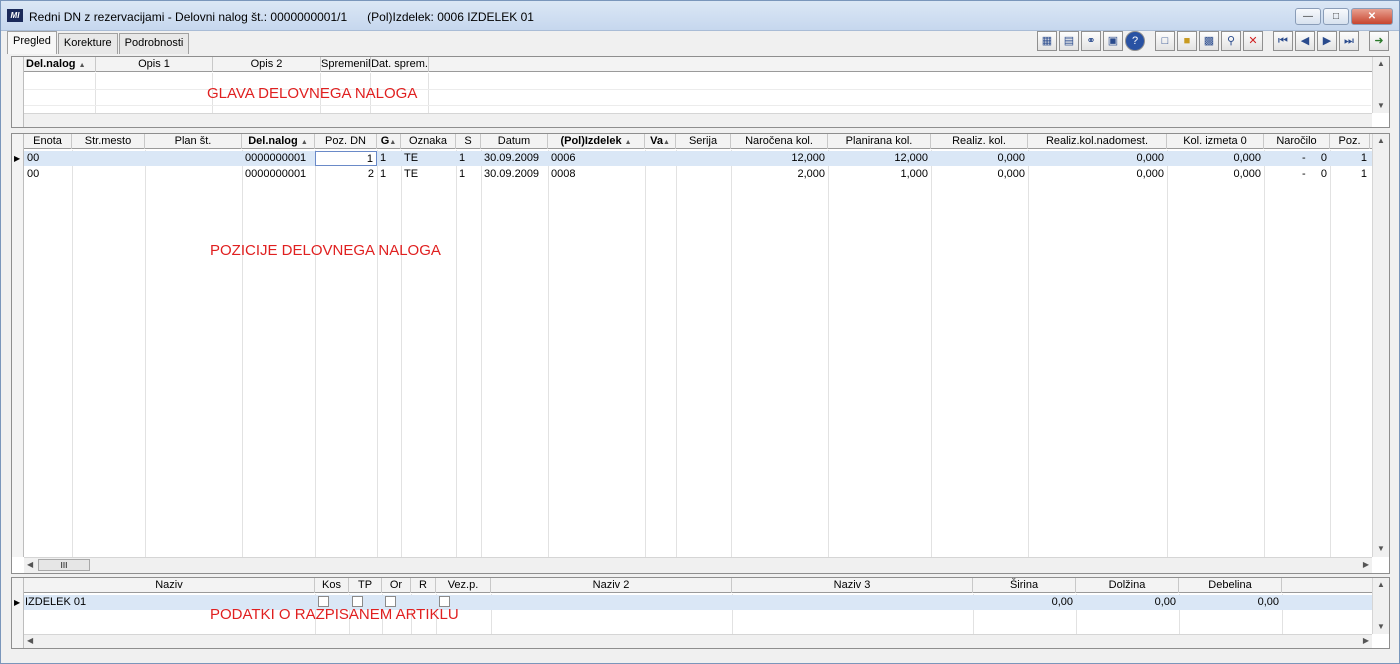  I want to click on col-vez-p: Vez.p., so click(463, 585).